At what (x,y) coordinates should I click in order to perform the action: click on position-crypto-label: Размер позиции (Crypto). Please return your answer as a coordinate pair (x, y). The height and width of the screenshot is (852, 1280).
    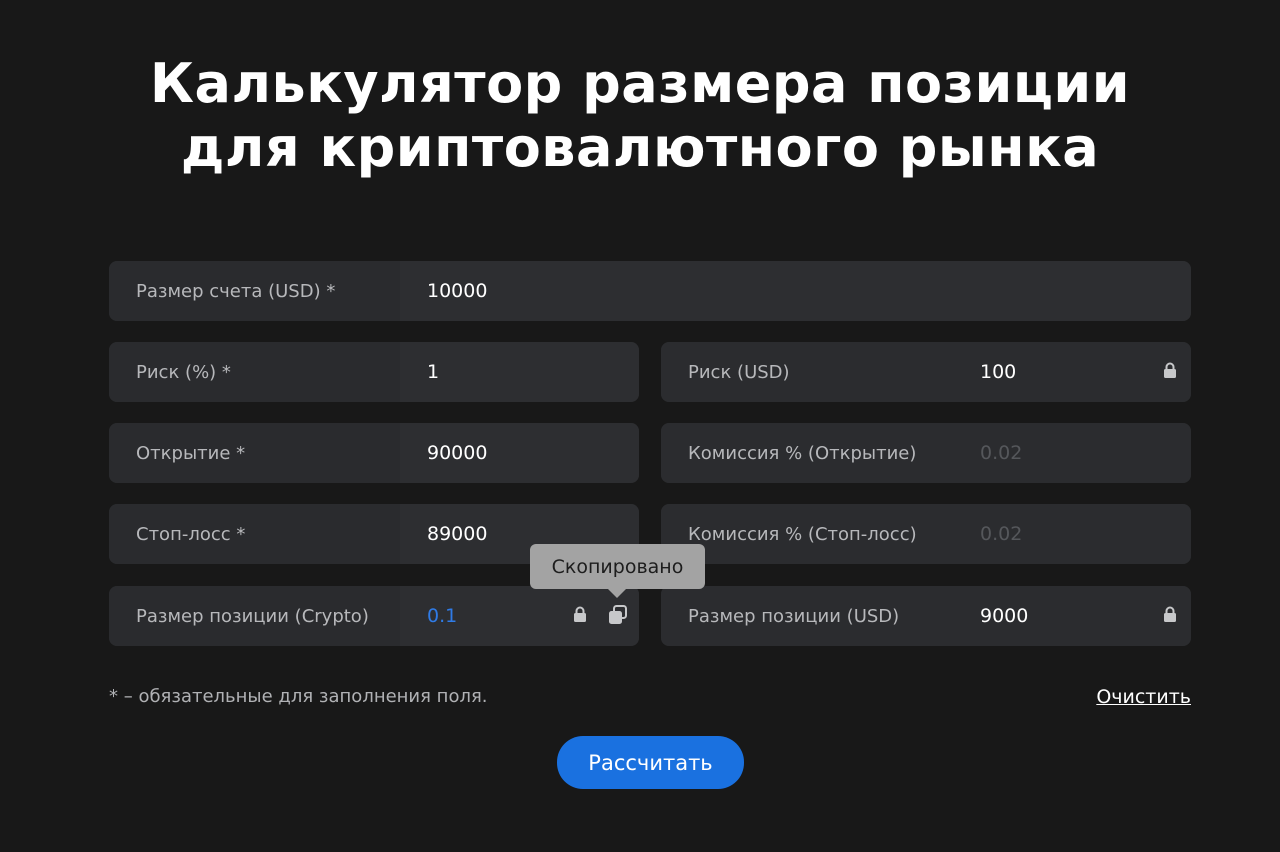
    Looking at the image, I should click on (254, 616).